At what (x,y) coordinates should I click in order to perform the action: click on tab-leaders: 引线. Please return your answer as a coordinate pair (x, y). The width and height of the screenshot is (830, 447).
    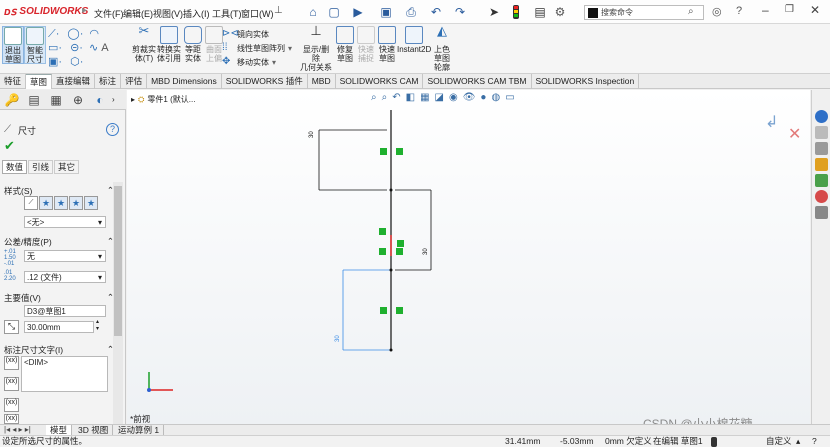
    Looking at the image, I should click on (41, 167).